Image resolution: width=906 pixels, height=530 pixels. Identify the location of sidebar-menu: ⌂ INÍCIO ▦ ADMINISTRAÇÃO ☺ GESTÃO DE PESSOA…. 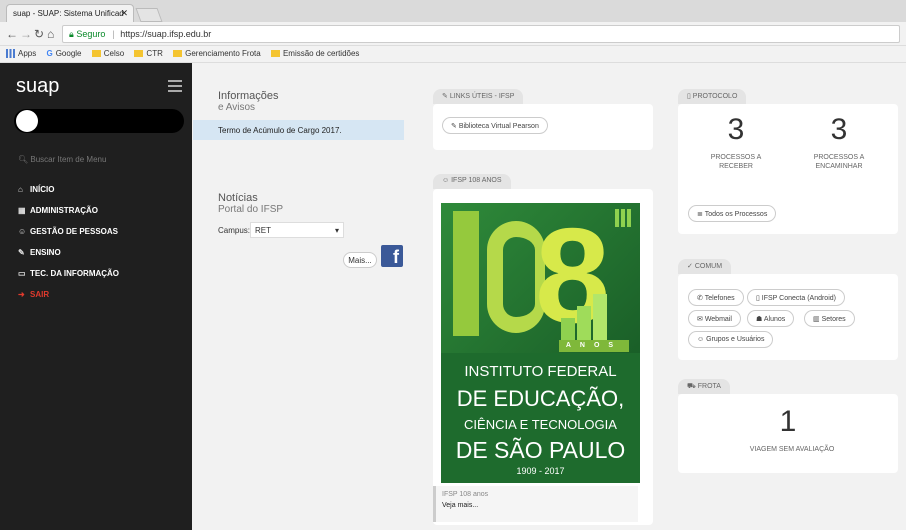
(68, 248).